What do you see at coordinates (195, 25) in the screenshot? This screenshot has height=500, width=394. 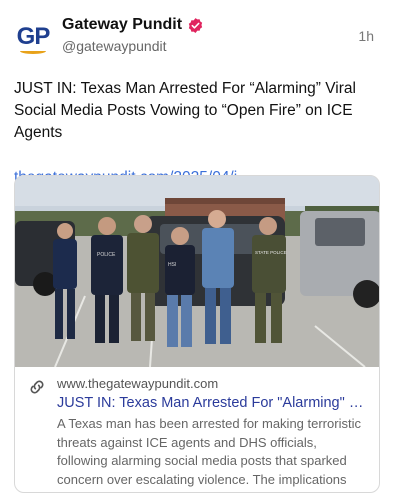 I see `verified-badge-icon` at bounding box center [195, 25].